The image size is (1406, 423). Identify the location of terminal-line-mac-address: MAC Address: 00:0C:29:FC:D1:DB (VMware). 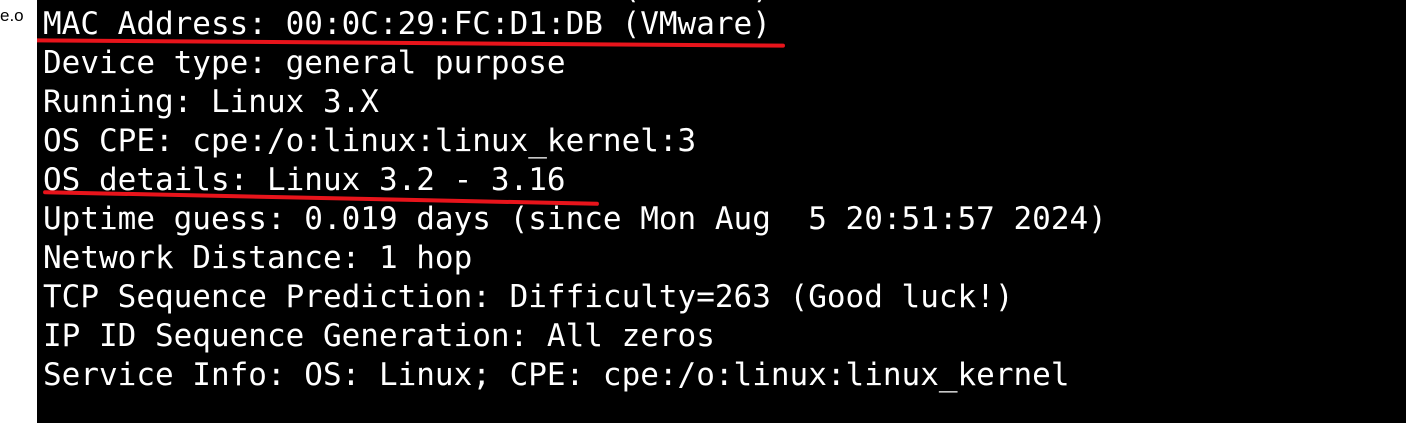
(575, 24).